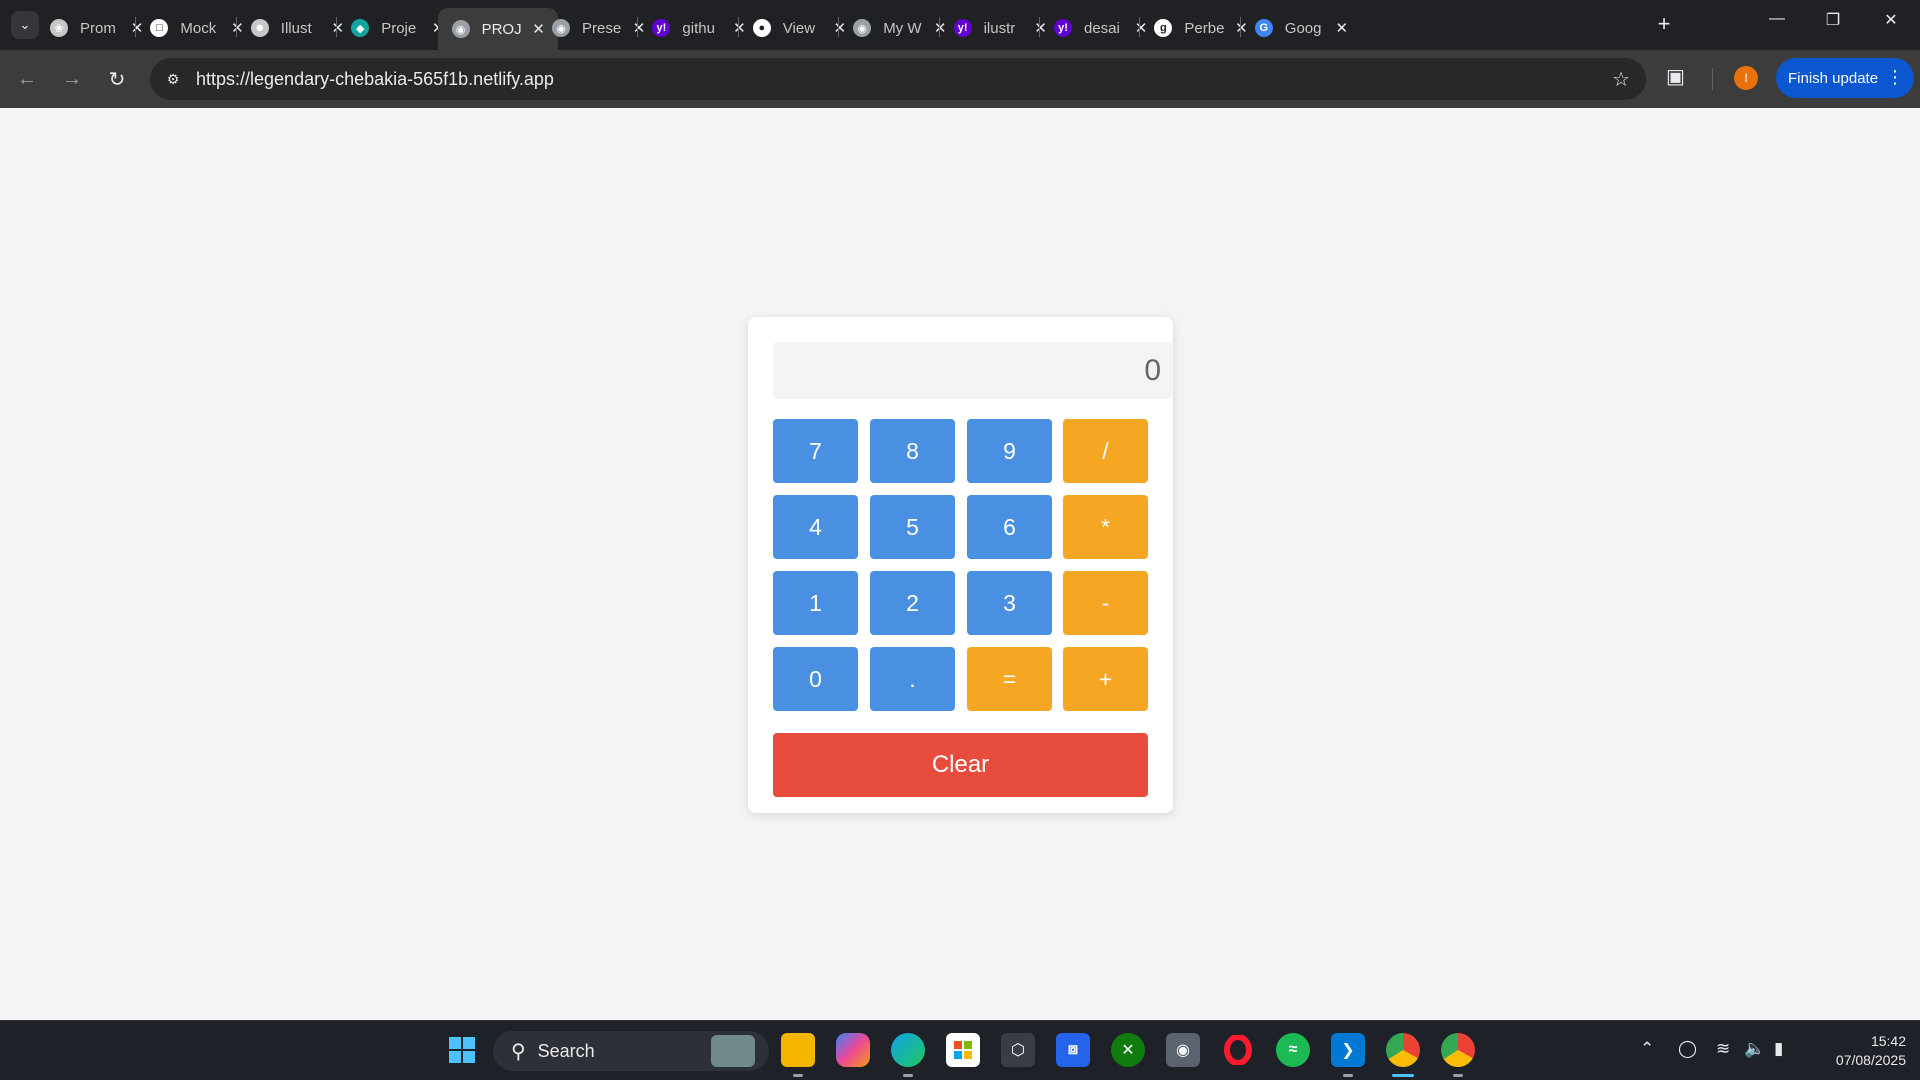 The height and width of the screenshot is (1080, 1920). What do you see at coordinates (59, 28) in the screenshot?
I see `openai-icon: ❀` at bounding box center [59, 28].